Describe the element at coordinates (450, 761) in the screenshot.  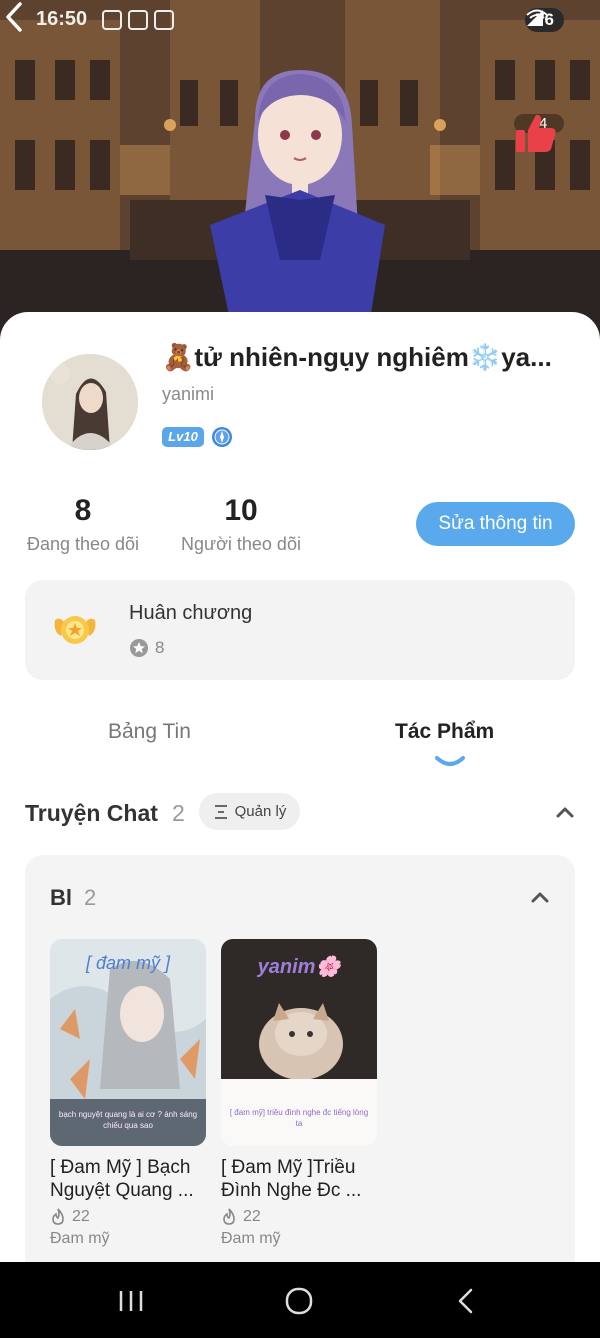
I see `active-tab-indicator` at that location.